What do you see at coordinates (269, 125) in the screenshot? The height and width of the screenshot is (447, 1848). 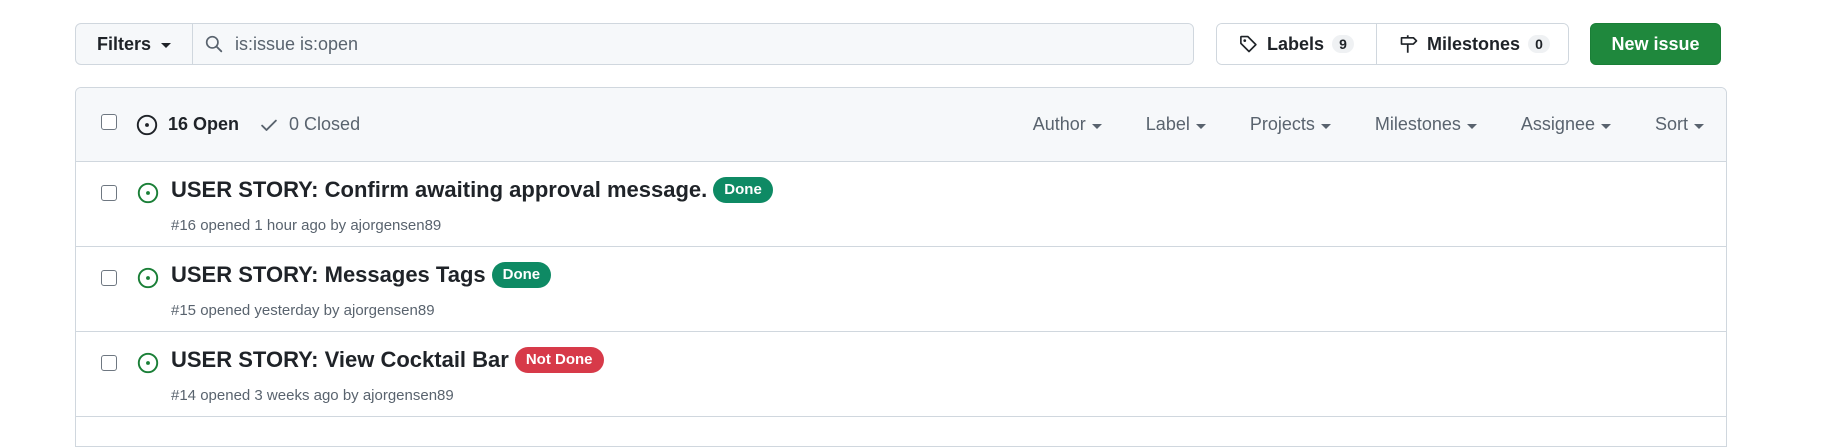 I see `check-icon` at bounding box center [269, 125].